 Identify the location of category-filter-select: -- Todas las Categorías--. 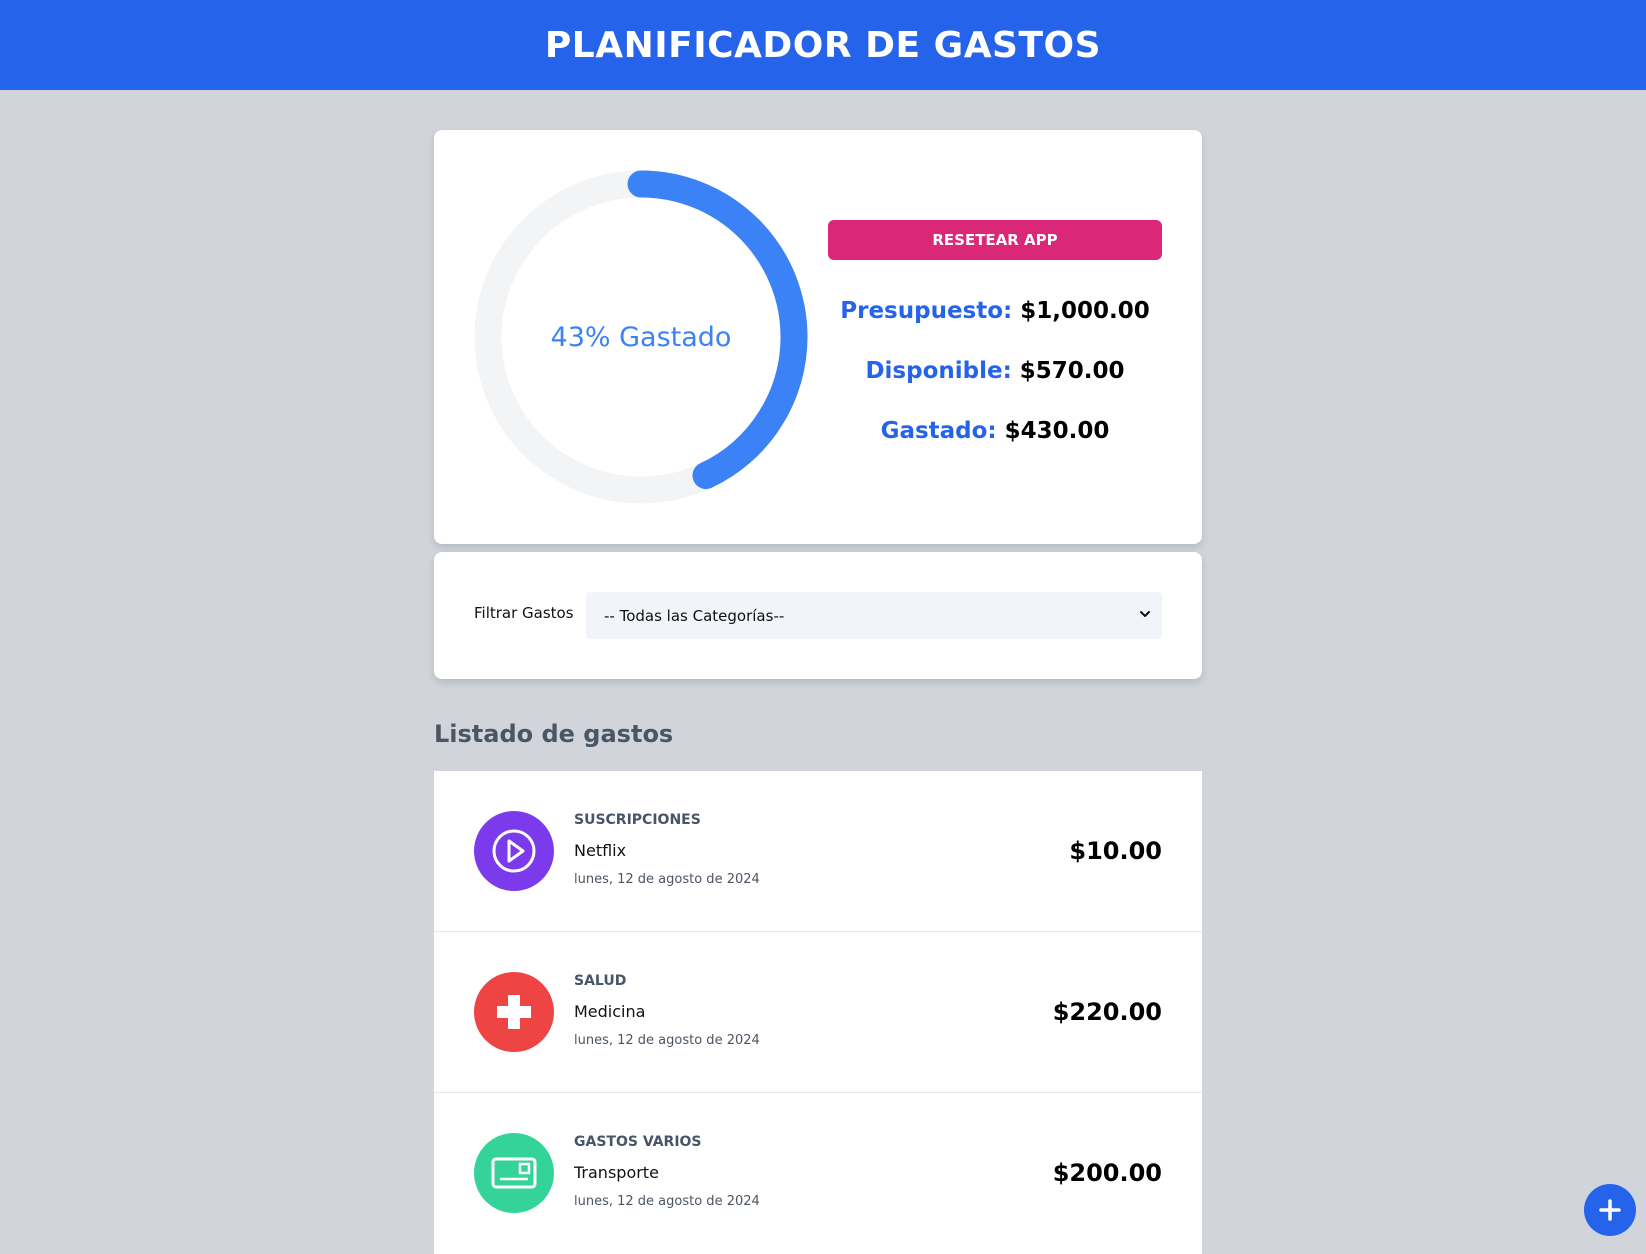
(874, 615).